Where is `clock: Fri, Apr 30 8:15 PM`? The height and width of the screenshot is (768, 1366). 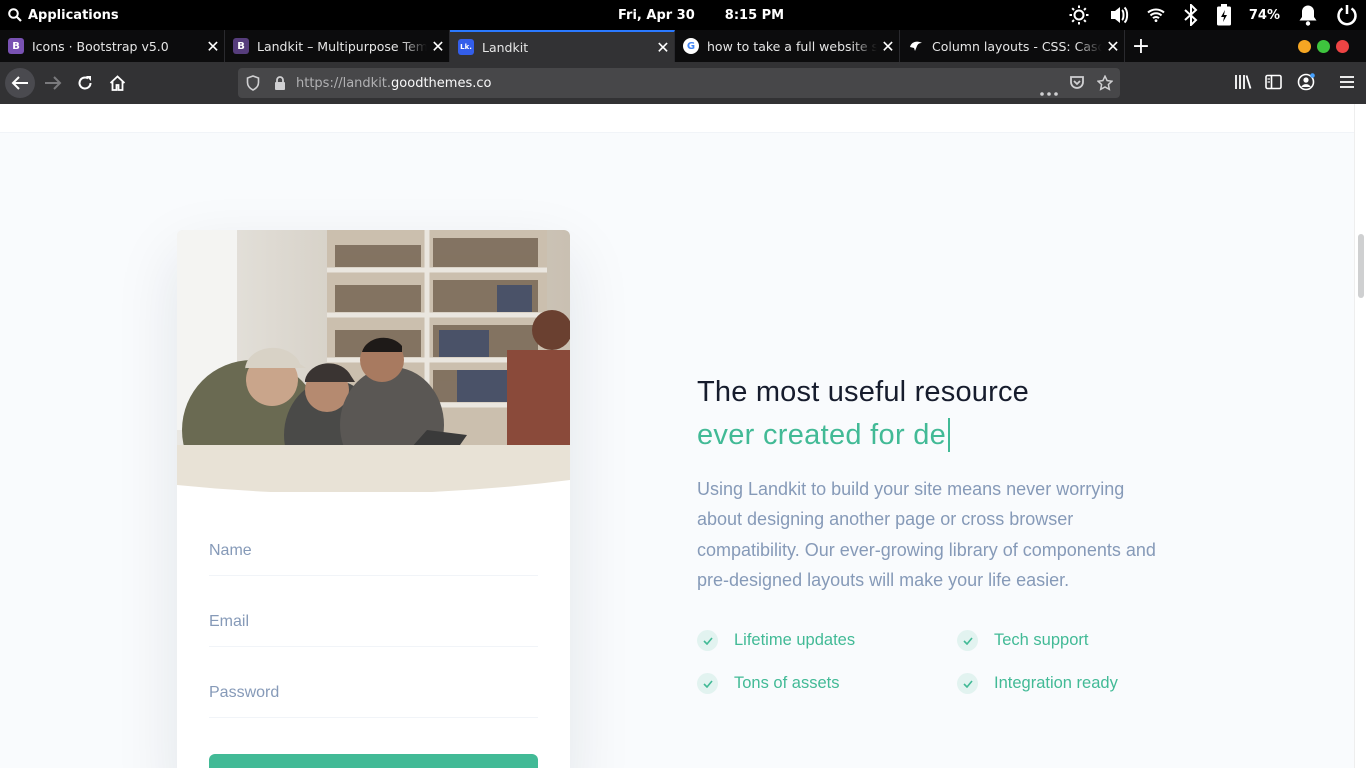 clock: Fri, Apr 30 8:15 PM is located at coordinates (701, 15).